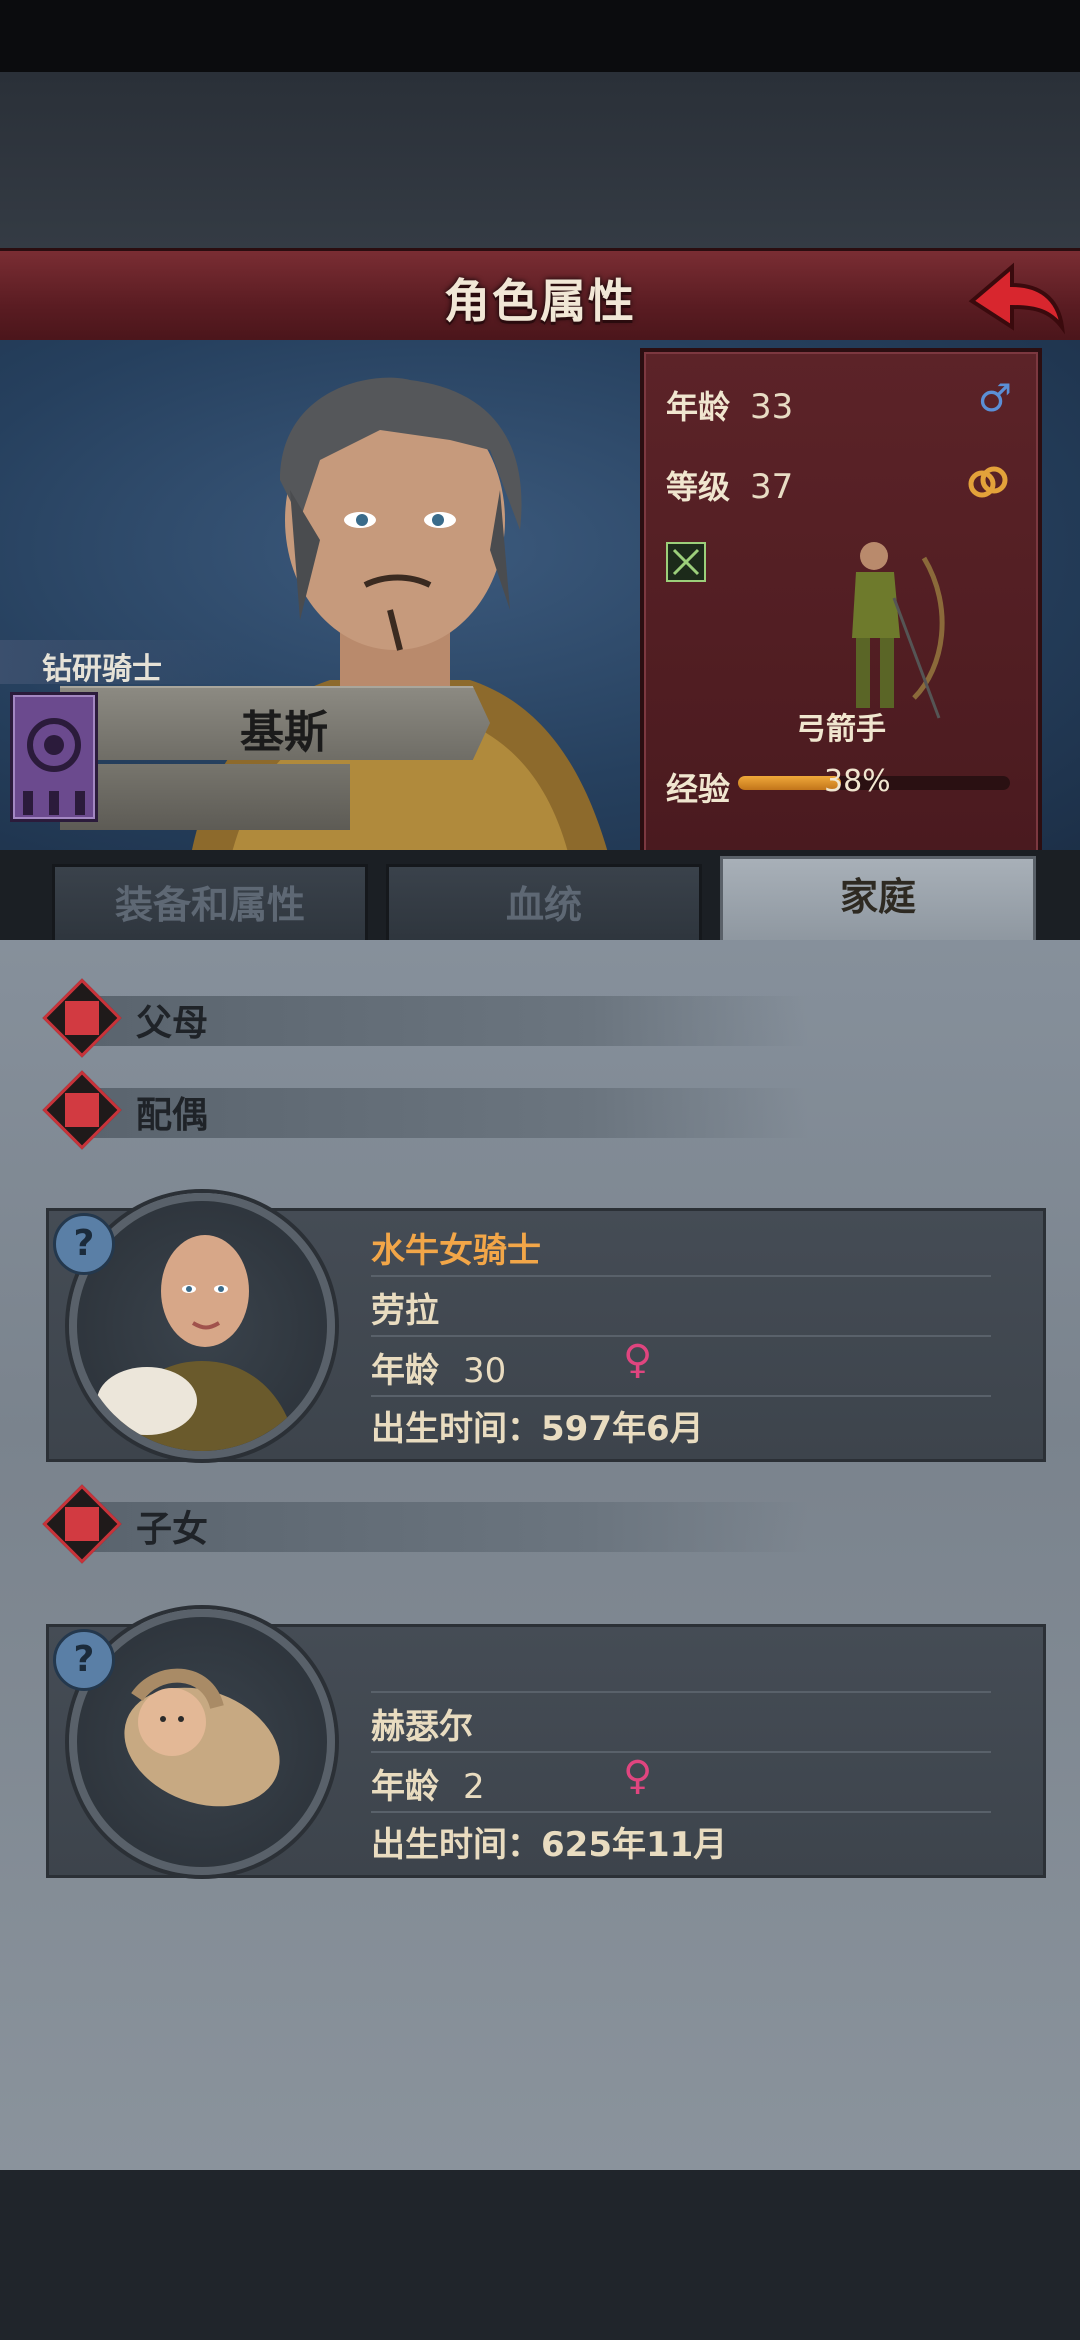 This screenshot has height=2340, width=1080. What do you see at coordinates (456, 1251) in the screenshot?
I see `spouse-title: 水牛女骑士` at bounding box center [456, 1251].